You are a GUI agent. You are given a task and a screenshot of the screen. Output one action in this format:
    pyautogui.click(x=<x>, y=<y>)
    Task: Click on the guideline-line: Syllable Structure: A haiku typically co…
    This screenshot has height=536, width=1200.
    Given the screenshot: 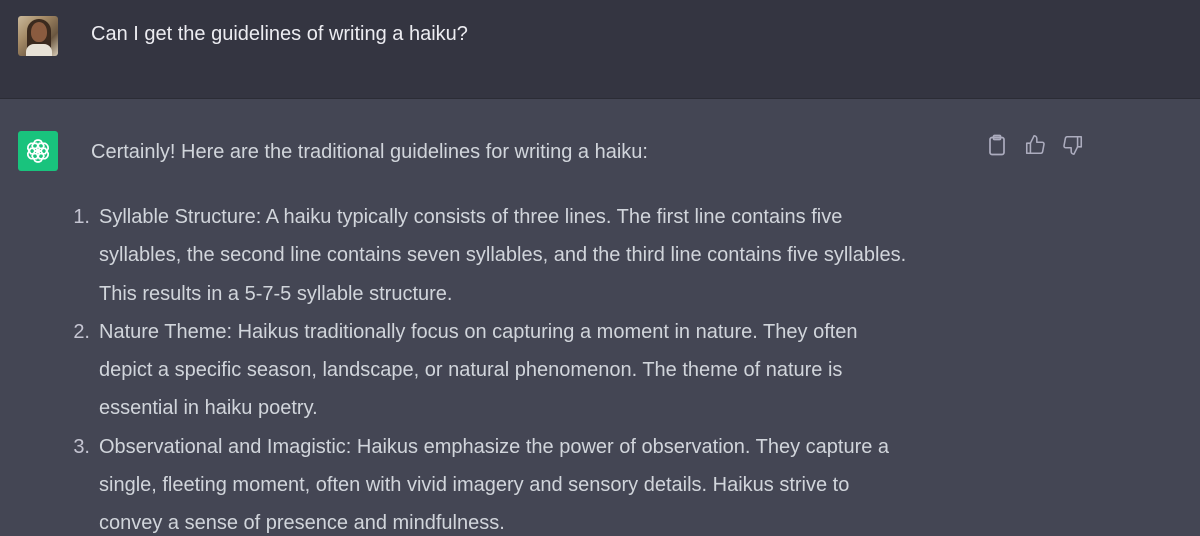 What is the action you would take?
    pyautogui.click(x=471, y=217)
    